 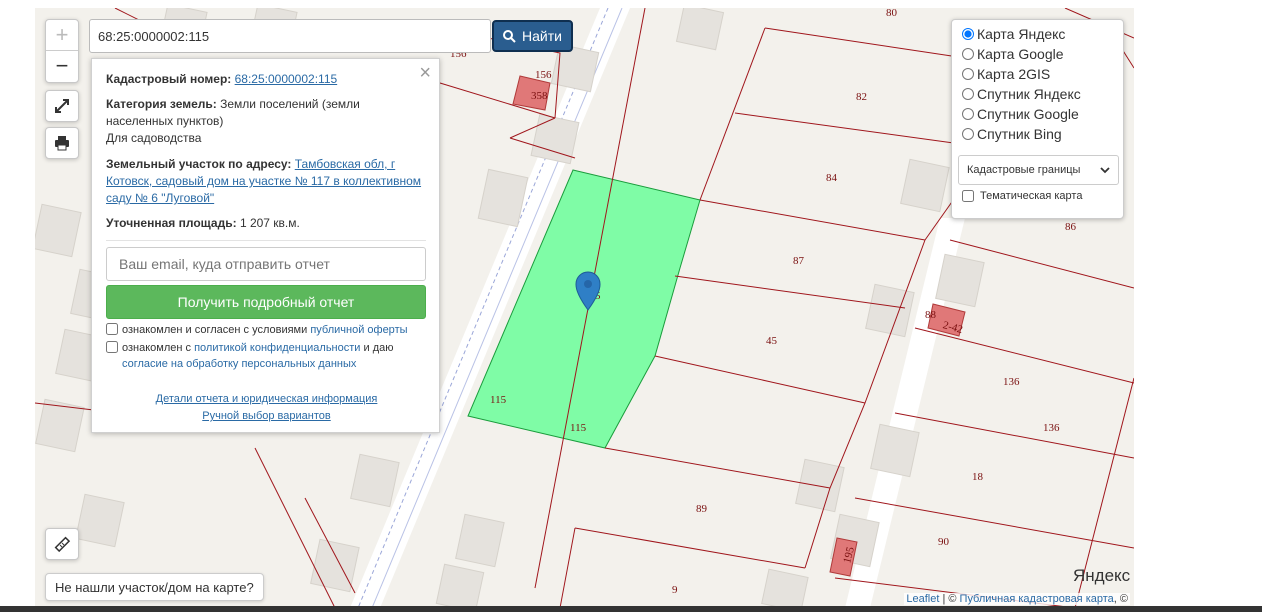 I want to click on print-button, so click(x=62, y=143).